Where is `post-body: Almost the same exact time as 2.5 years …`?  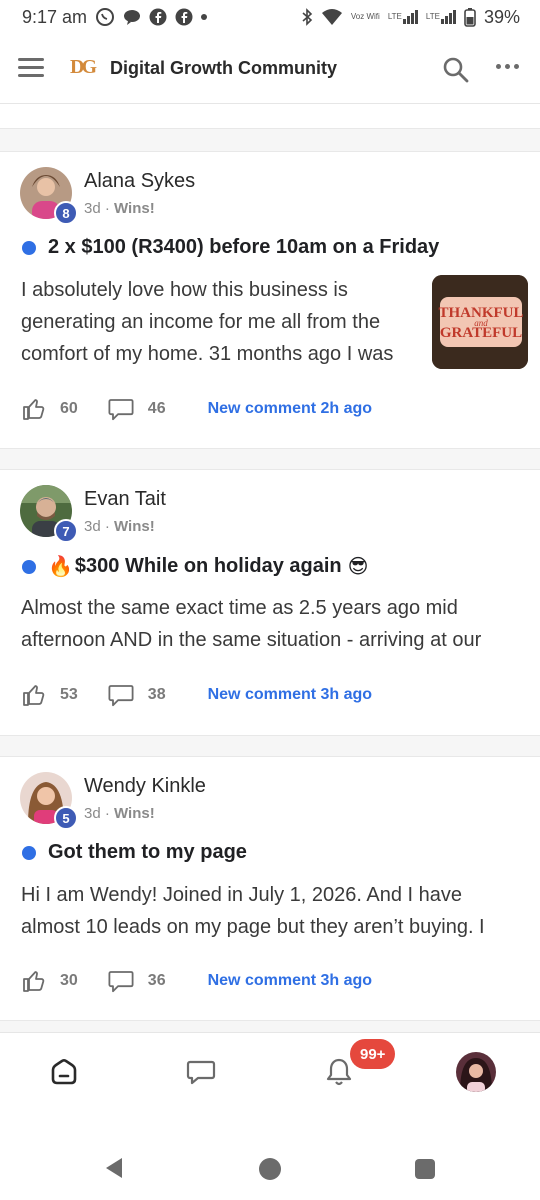 post-body: Almost the same exact time as 2.5 years … is located at coordinates (251, 624).